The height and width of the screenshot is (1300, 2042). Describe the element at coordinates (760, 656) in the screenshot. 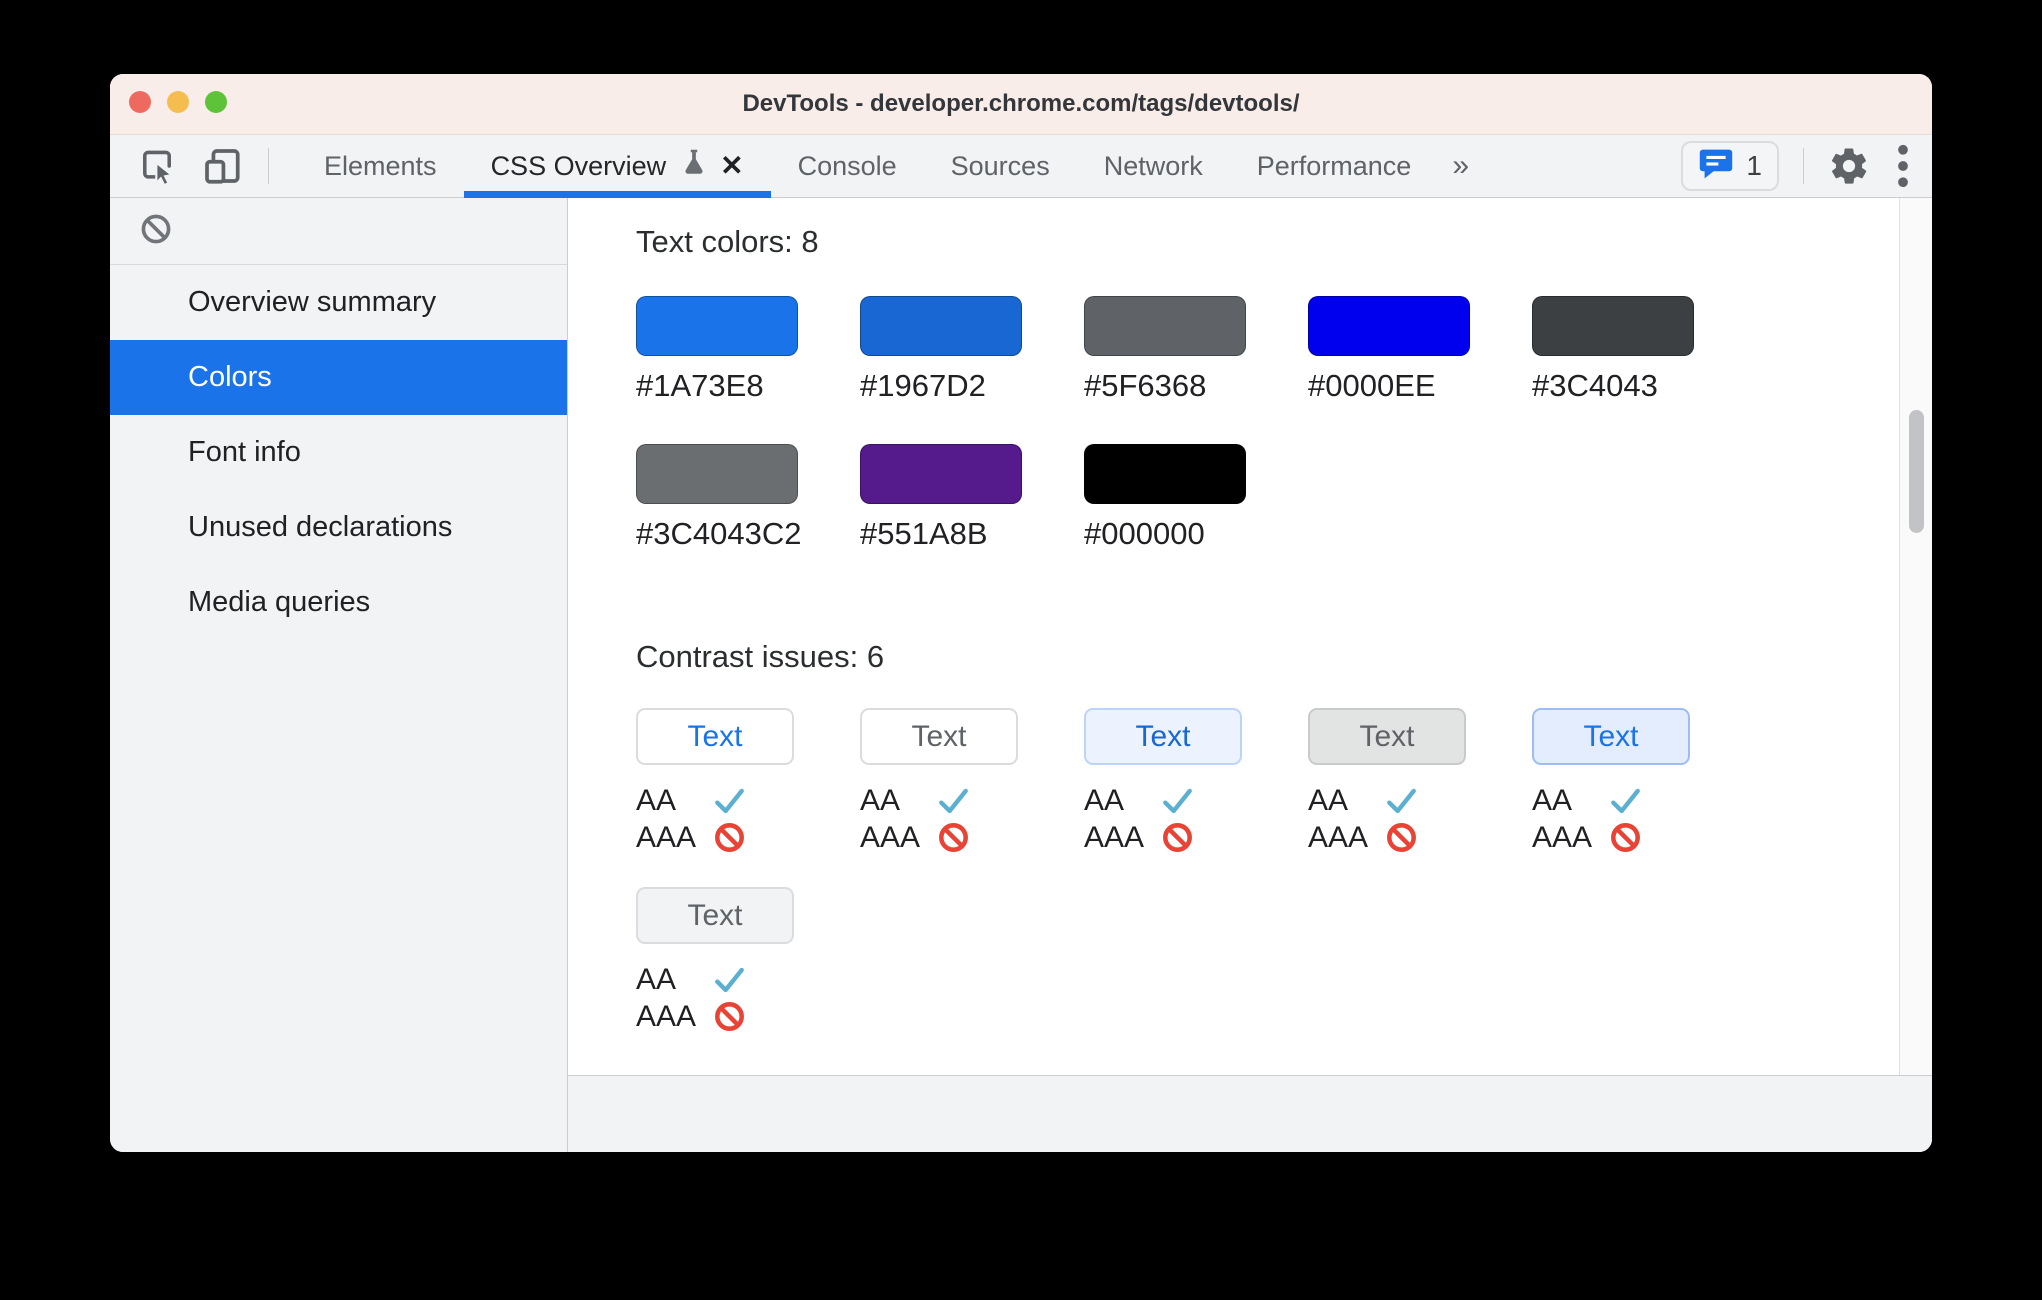

I see `contrast-issues-heading: Contrast issues: 6` at that location.